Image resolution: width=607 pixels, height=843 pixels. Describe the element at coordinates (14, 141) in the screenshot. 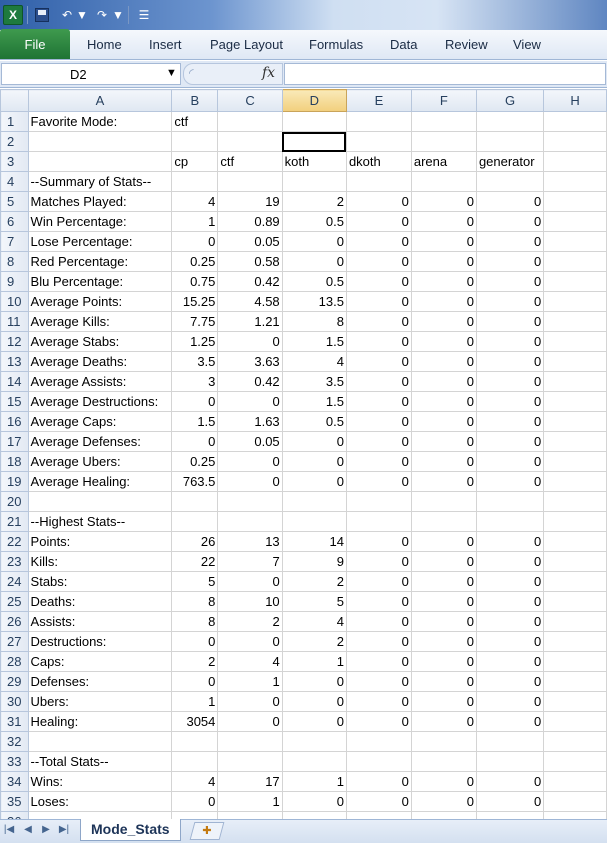

I see `row-header: 2` at that location.